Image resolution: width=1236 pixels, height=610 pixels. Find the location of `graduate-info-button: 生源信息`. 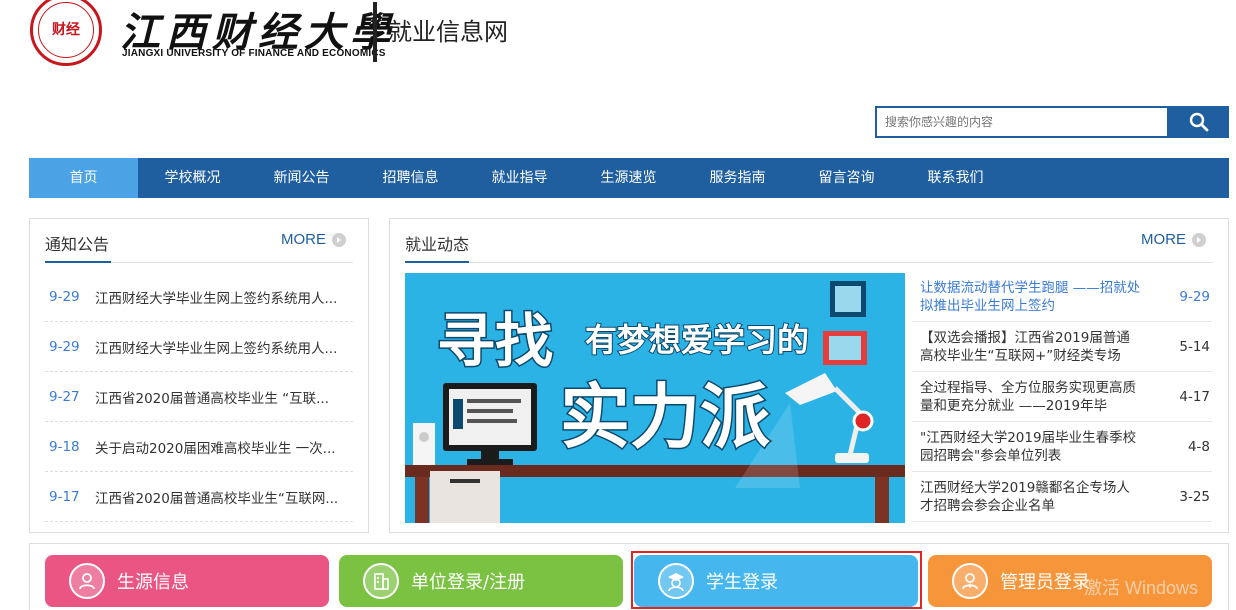

graduate-info-button: 生源信息 is located at coordinates (187, 581).